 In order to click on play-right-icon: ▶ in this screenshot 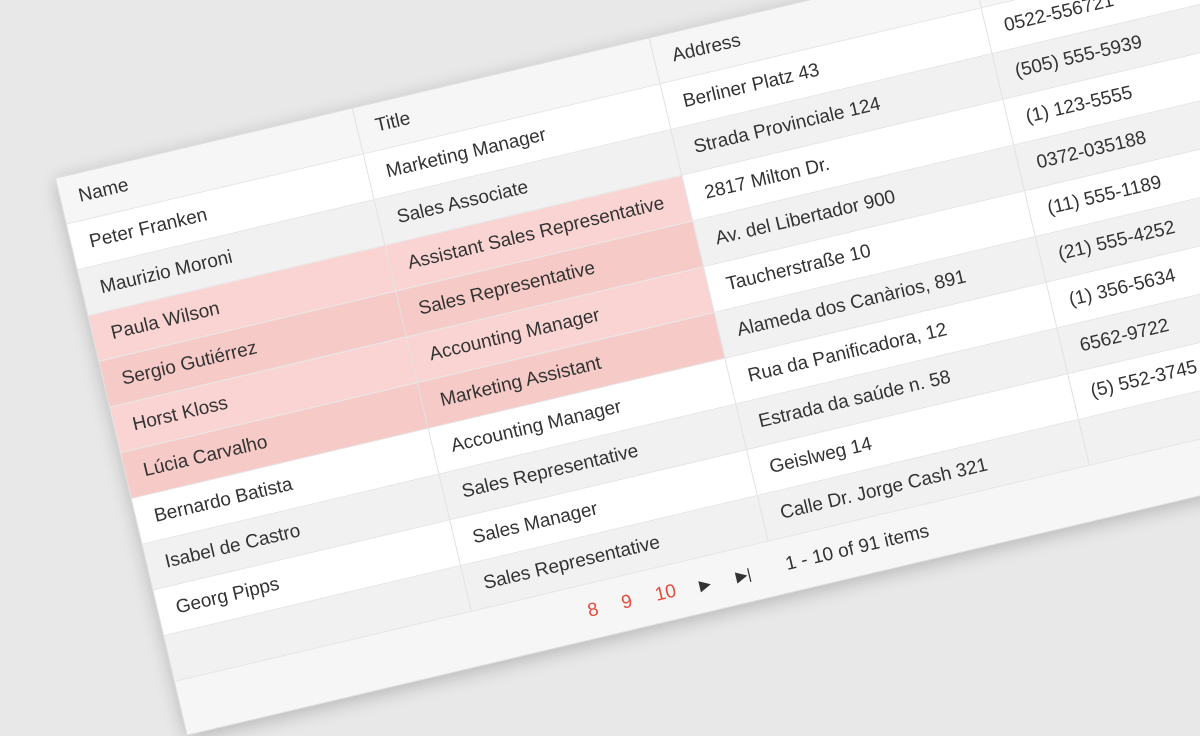, I will do `click(705, 584)`.